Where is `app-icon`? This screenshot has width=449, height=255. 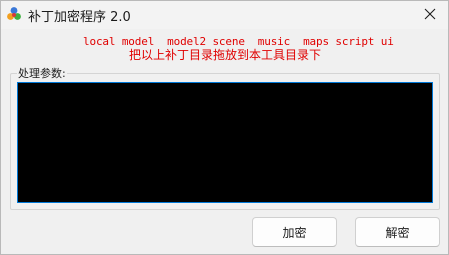 app-icon is located at coordinates (14, 14).